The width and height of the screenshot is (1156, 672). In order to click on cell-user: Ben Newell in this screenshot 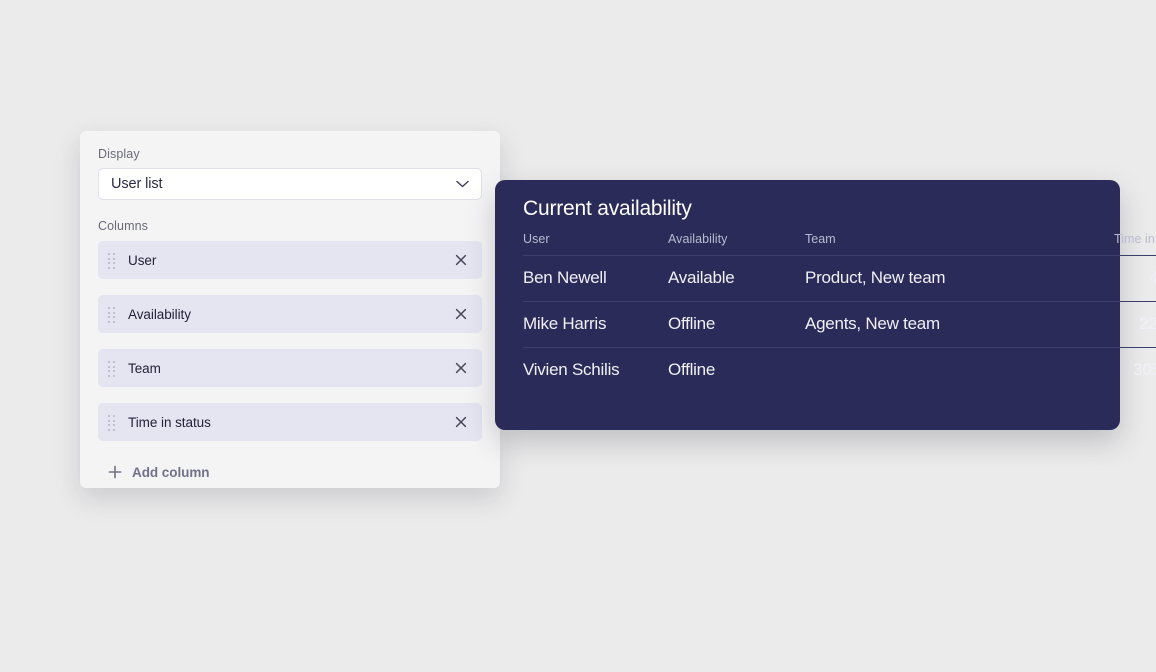, I will do `click(595, 278)`.